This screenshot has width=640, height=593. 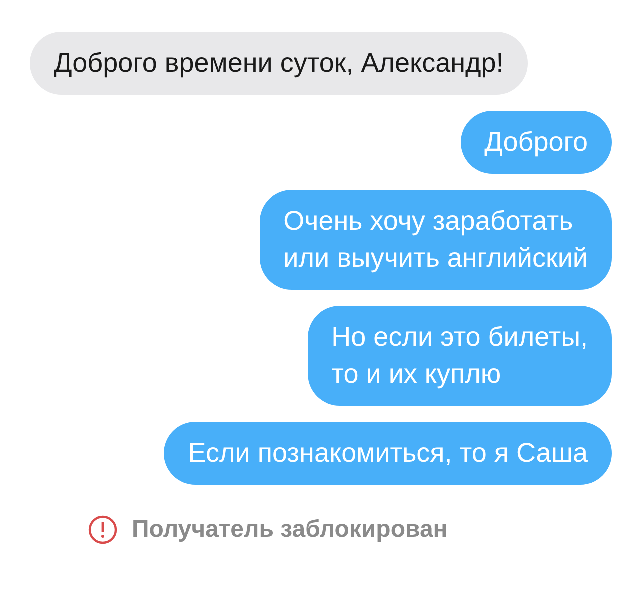 I want to click on message-bubble: Очень хочу заработать или выучить английский, so click(x=436, y=240).